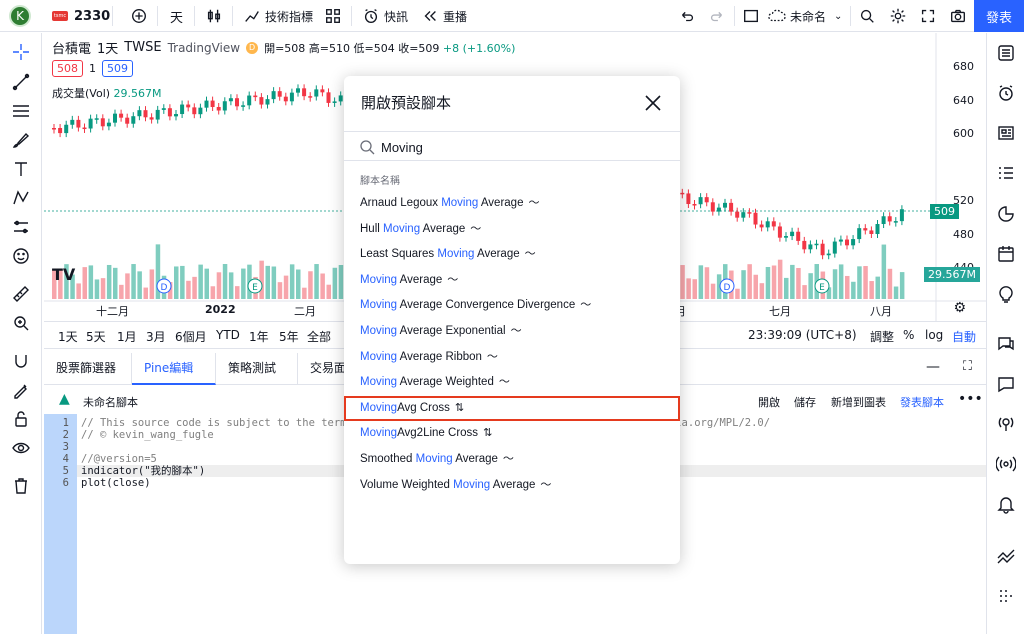 The image size is (1024, 634). What do you see at coordinates (512, 485) in the screenshot?
I see `script-list-item: Volume Weighted Moving Average 〜` at bounding box center [512, 485].